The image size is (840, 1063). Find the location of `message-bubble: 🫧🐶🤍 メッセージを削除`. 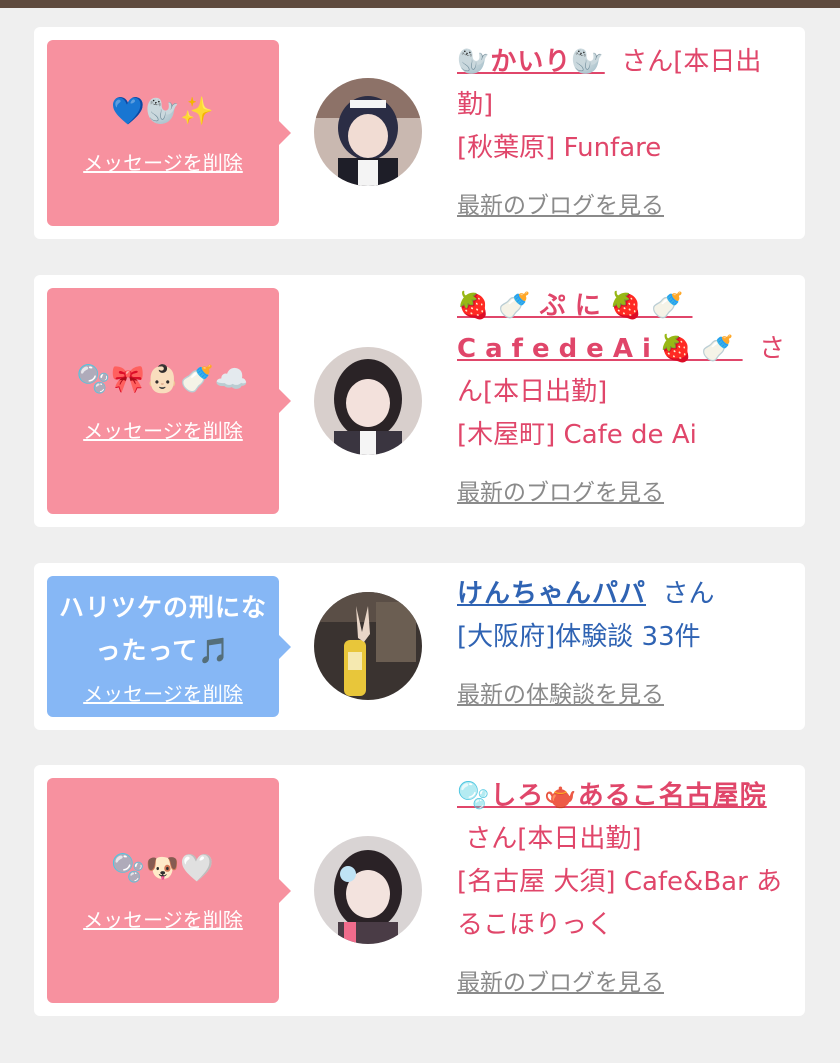

message-bubble: 🫧🐶🤍 メッセージを削除 is located at coordinates (169, 890).